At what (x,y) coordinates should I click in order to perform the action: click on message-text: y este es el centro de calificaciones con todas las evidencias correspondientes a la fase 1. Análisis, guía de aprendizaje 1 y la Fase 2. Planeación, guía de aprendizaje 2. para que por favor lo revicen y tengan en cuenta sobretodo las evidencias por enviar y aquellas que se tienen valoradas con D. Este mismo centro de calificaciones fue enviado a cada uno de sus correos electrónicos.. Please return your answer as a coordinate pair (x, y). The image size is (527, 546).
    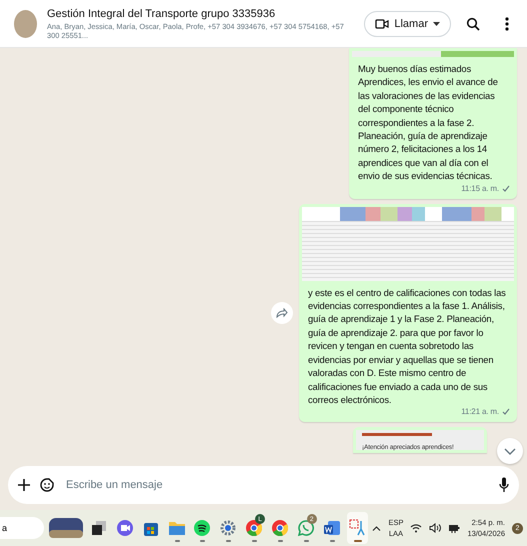
    Looking at the image, I should click on (407, 346).